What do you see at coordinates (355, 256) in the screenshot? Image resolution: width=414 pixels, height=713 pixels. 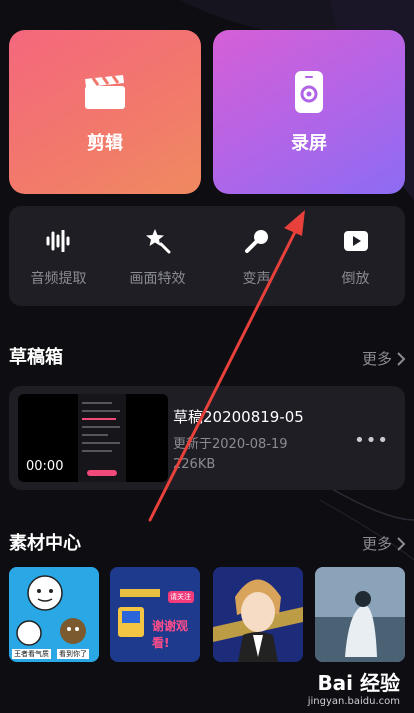 I see `tool-reverse: 倒放` at bounding box center [355, 256].